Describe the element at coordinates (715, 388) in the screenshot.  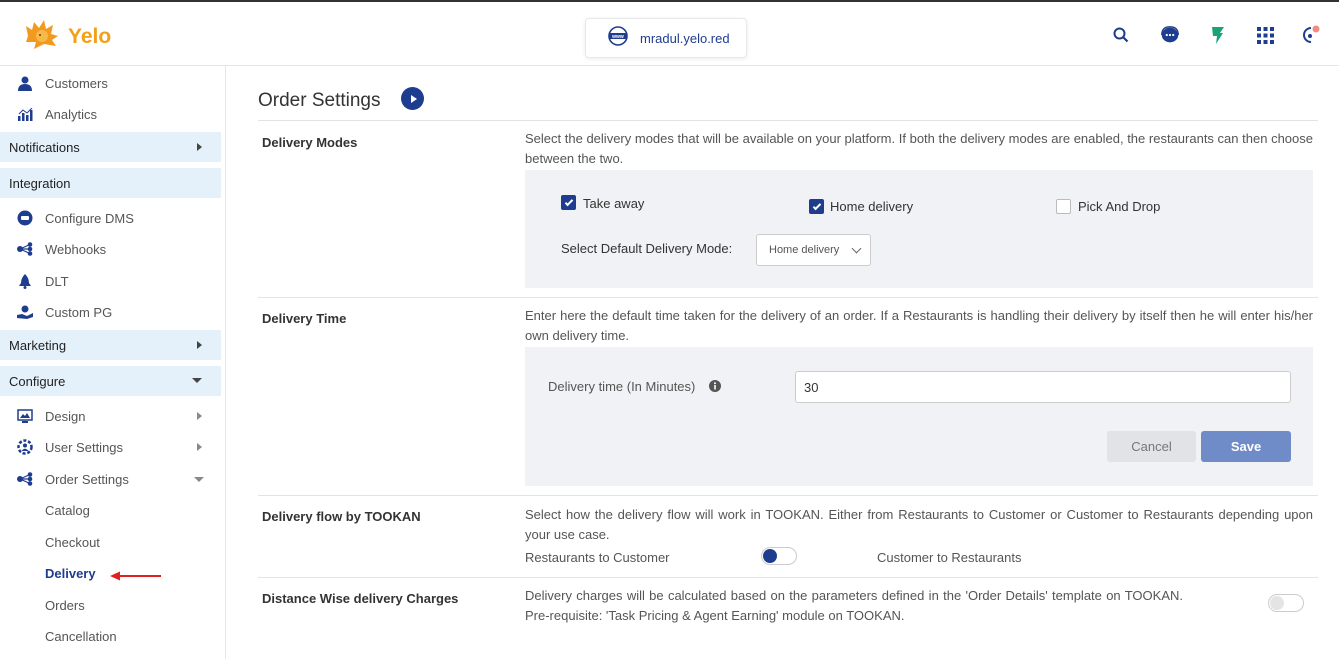
I see `info-icon` at that location.